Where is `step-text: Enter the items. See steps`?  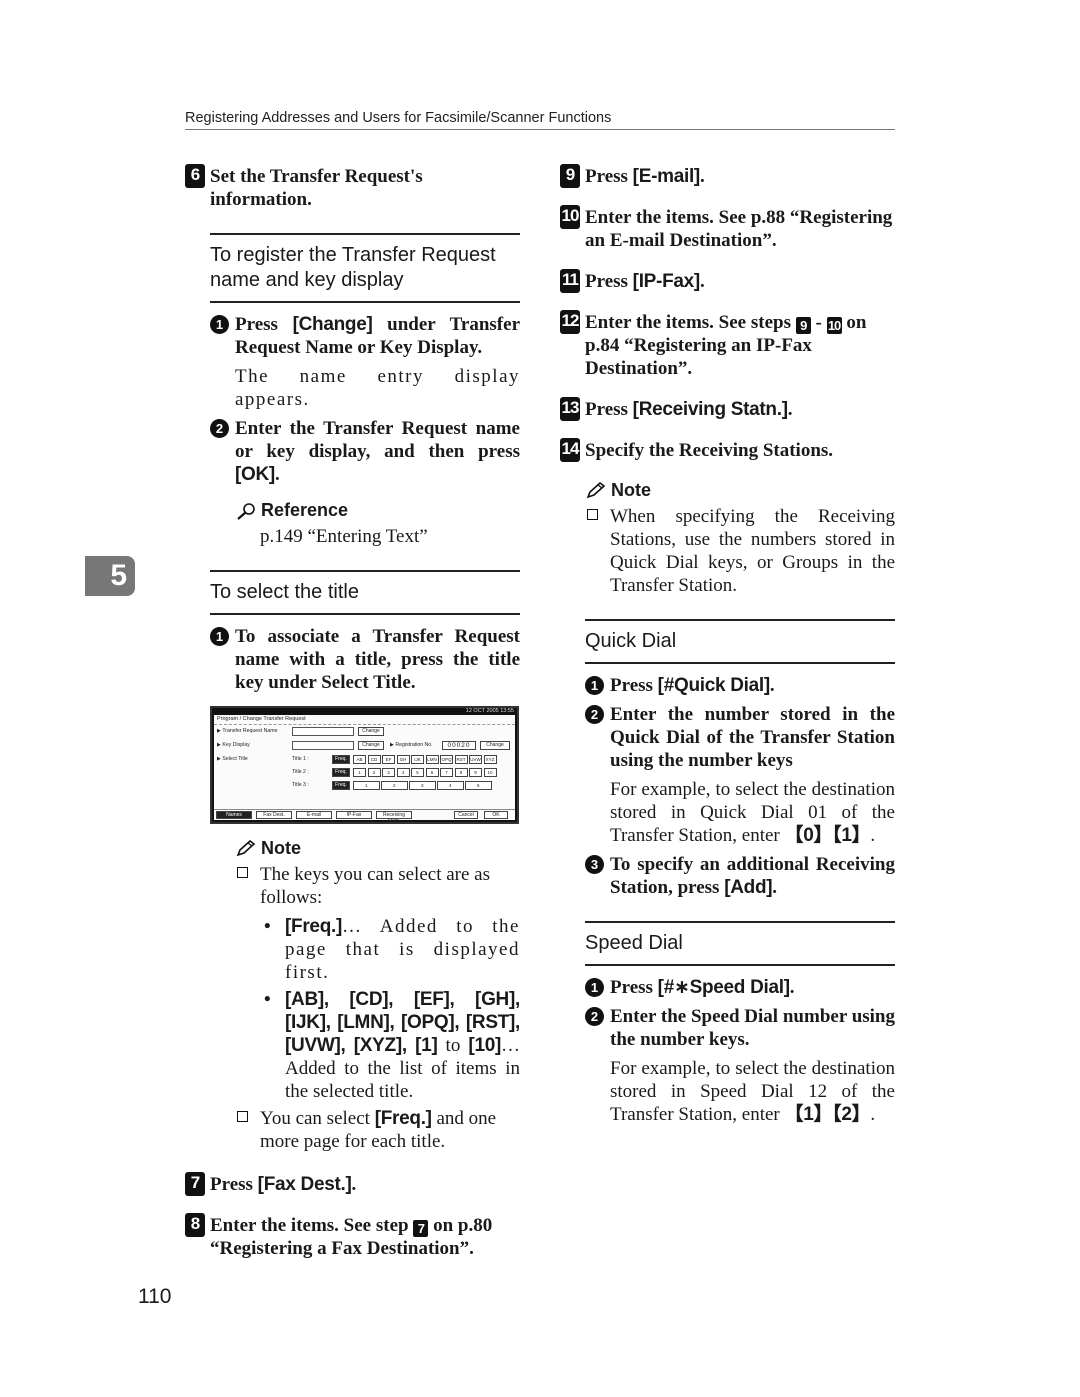 step-text: Enter the items. See steps is located at coordinates (690, 322).